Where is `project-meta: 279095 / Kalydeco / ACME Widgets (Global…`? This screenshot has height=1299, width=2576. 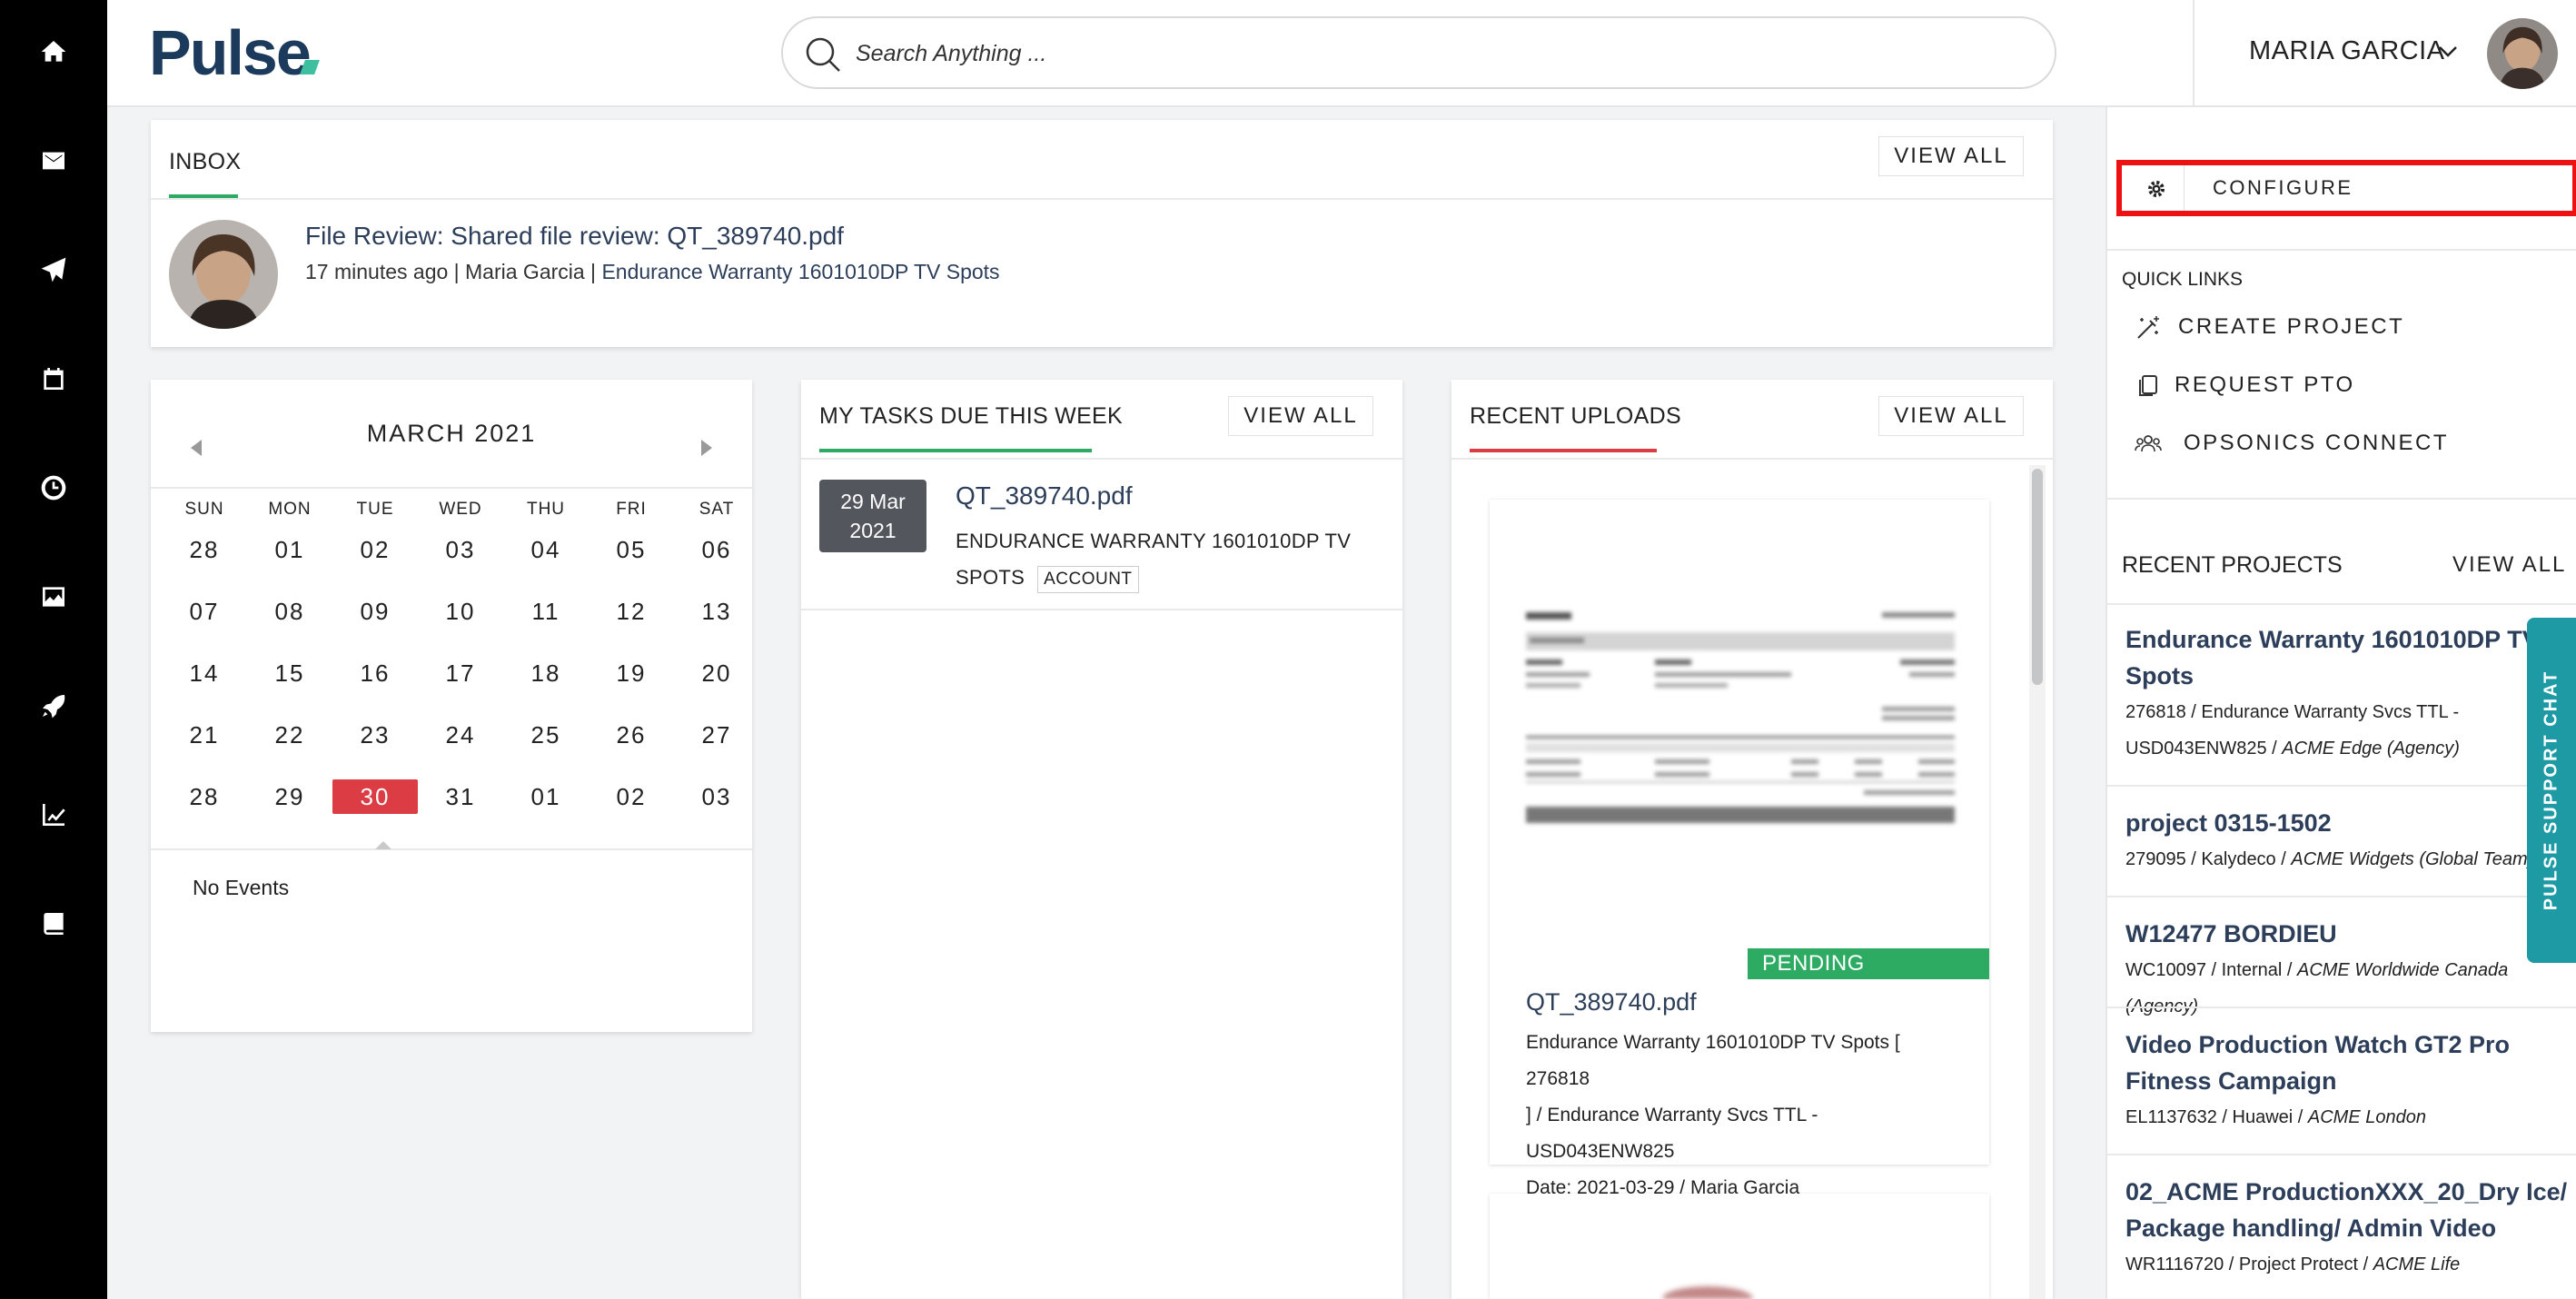 project-meta: 279095 / Kalydeco / ACME Widgets (Global… is located at coordinates (2348, 859).